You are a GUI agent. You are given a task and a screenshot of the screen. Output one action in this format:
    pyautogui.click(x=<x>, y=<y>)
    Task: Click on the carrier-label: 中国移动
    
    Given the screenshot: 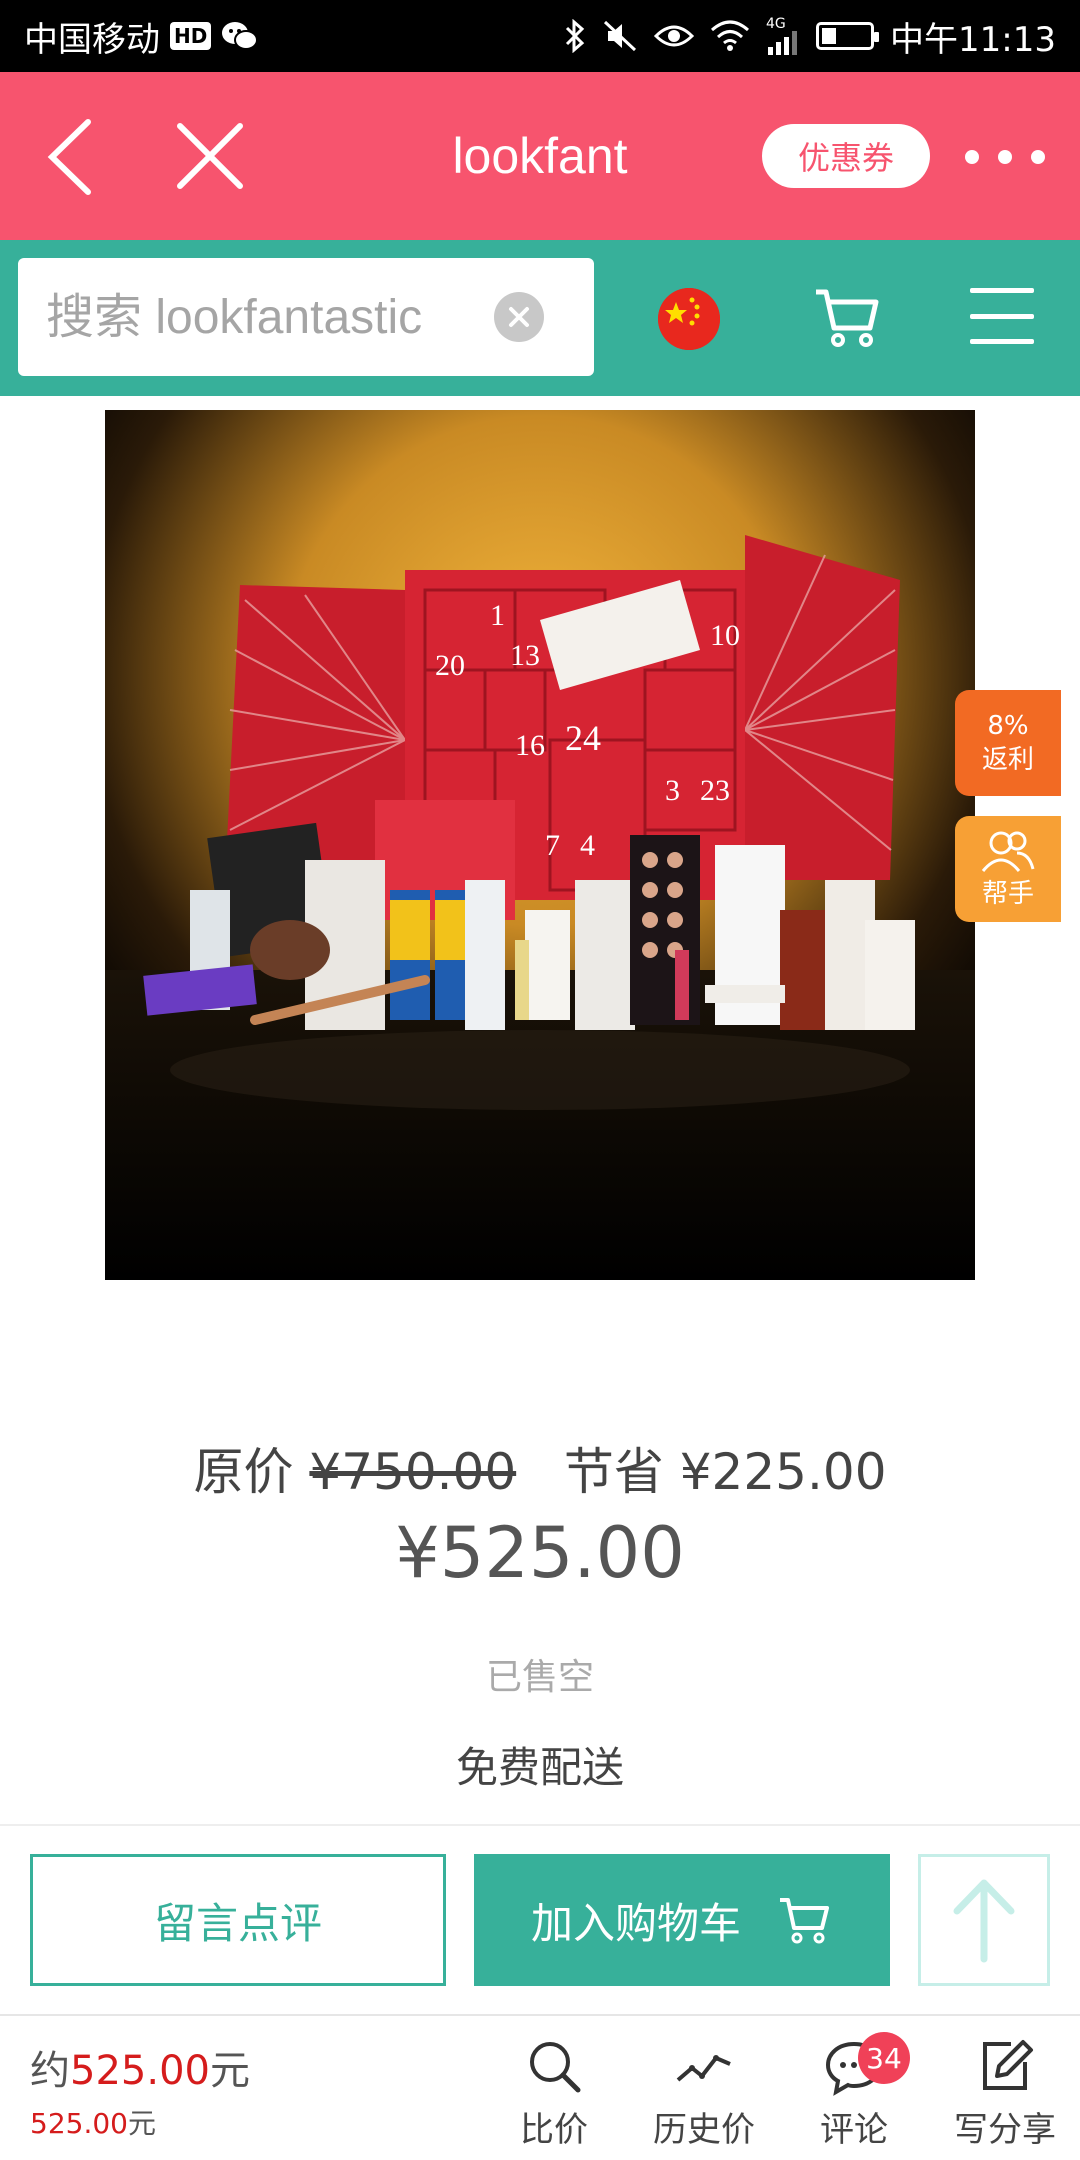 What is the action you would take?
    pyautogui.click(x=92, y=39)
    